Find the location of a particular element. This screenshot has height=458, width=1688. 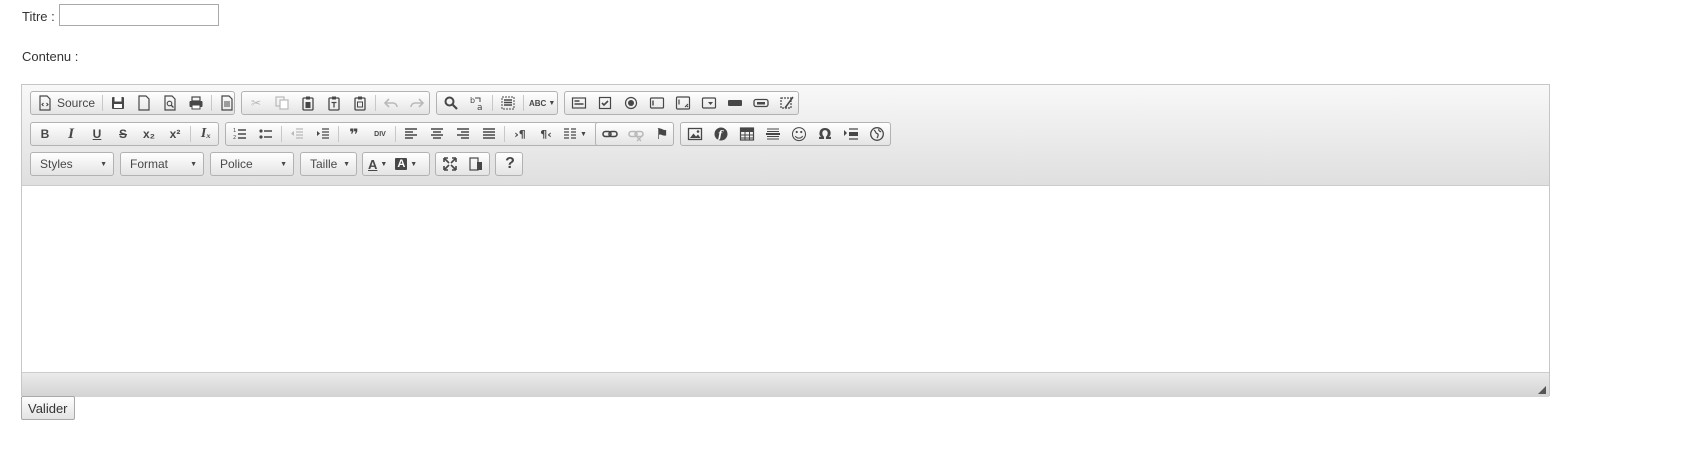

bulleted-list-button is located at coordinates (266, 134).